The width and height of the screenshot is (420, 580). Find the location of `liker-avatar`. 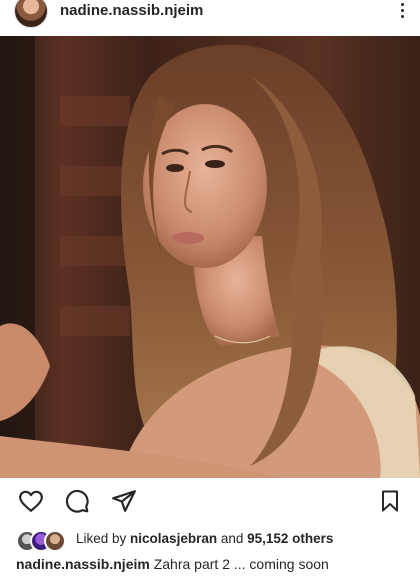

liker-avatar is located at coordinates (55, 541).